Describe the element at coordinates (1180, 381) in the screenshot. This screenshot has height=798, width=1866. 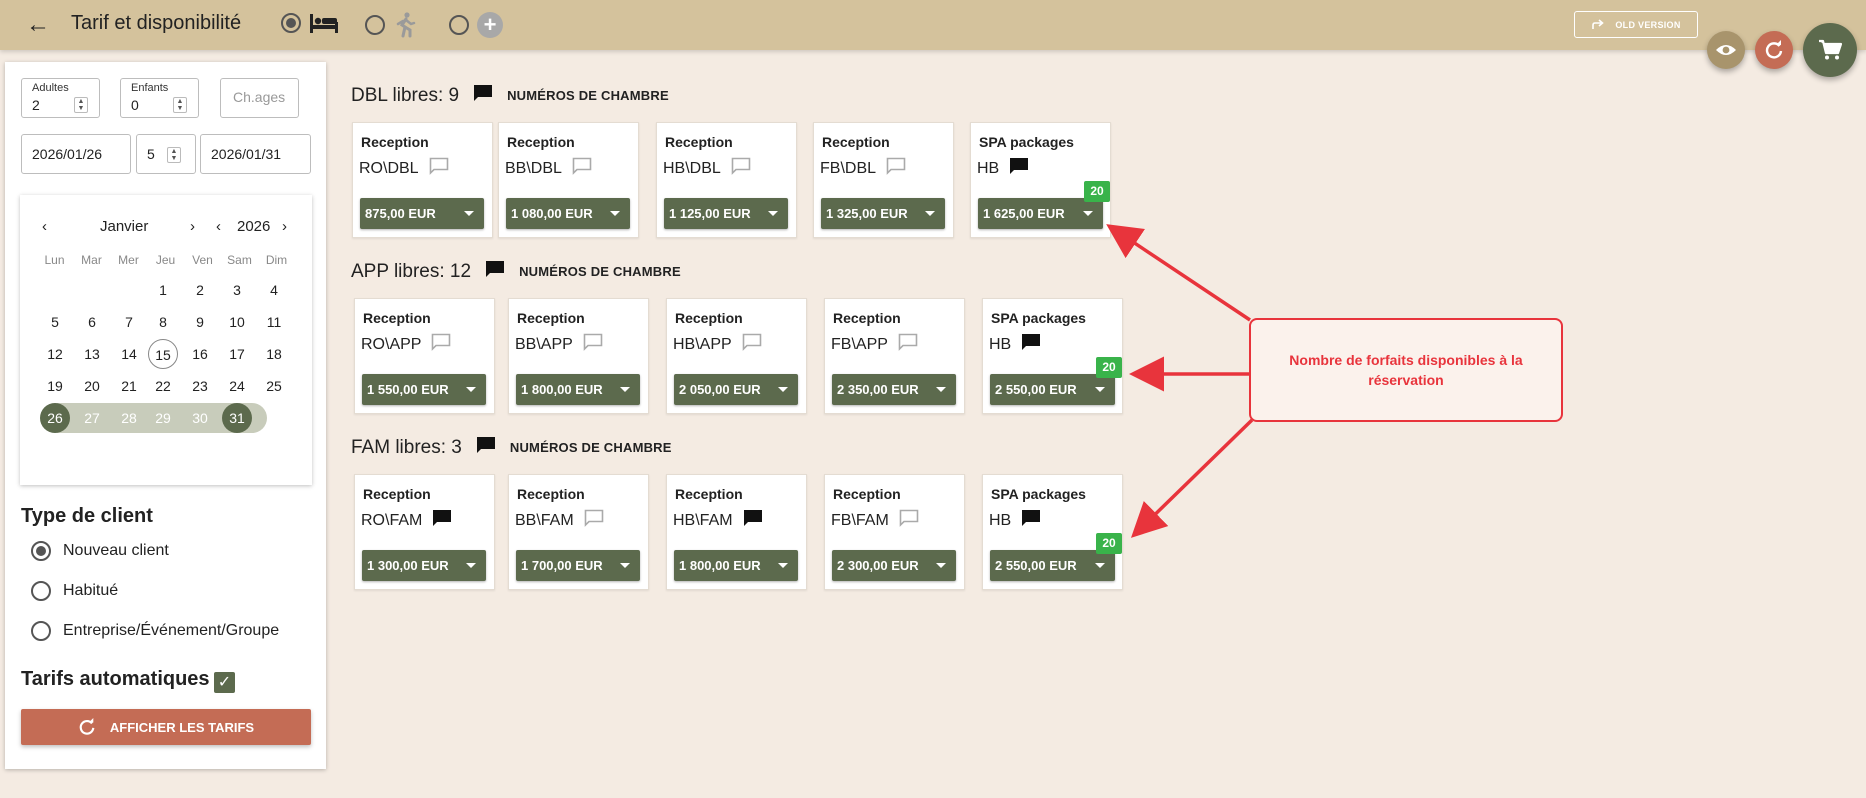
I see `annotation-arrows` at that location.